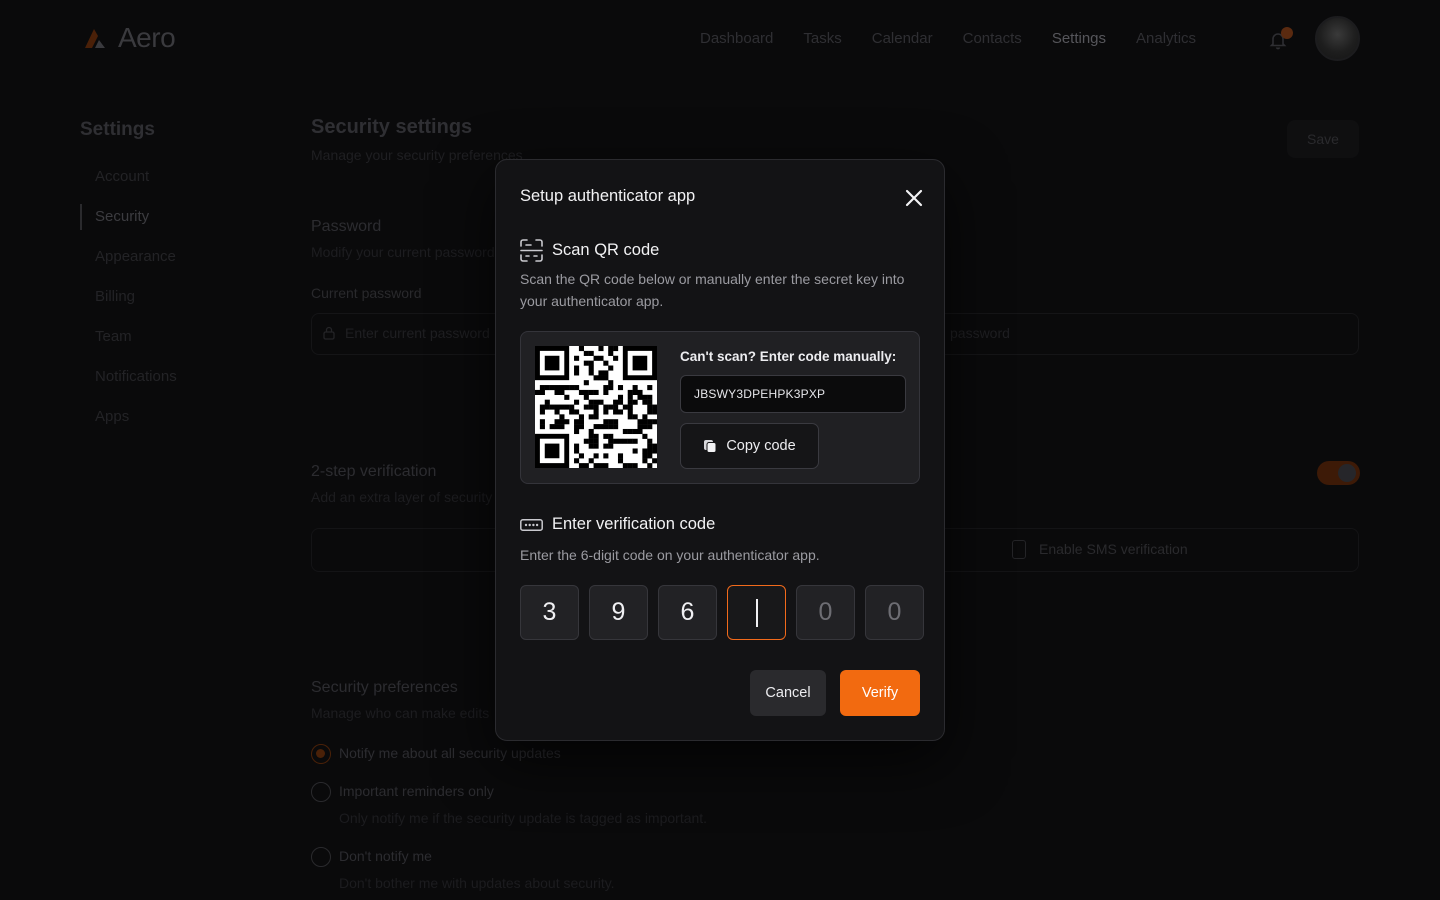 This screenshot has height=900, width=1440. I want to click on otp-digit-6: 0, so click(894, 612).